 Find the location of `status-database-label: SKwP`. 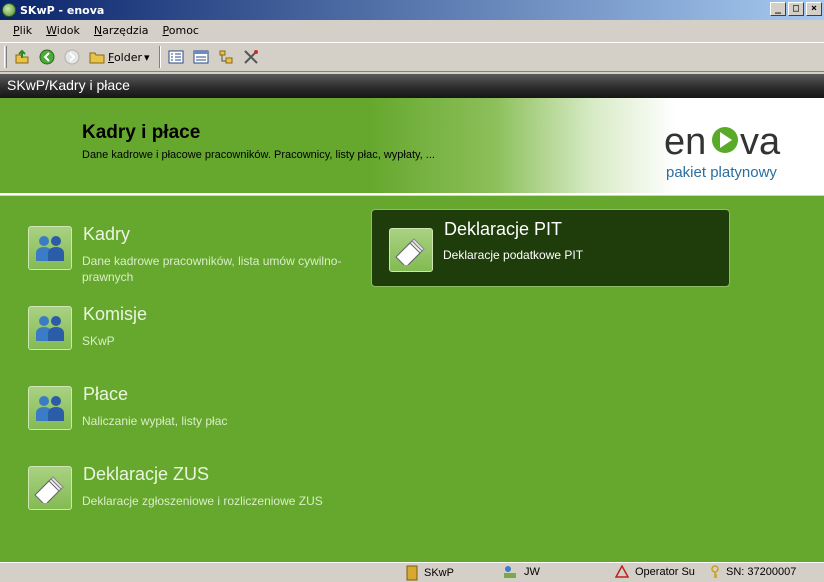

status-database-label: SKwP is located at coordinates (439, 573).